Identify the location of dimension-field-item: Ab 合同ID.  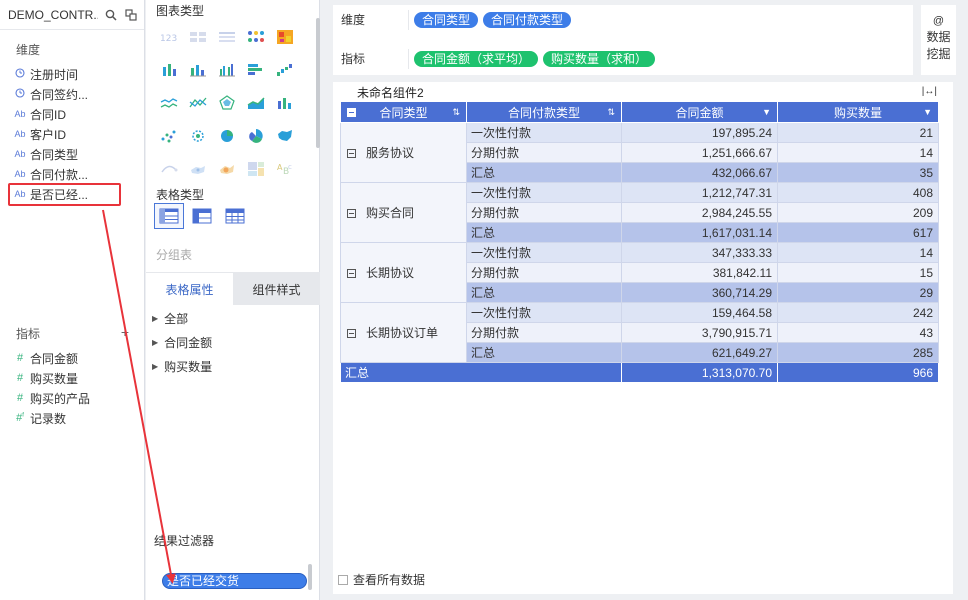
(72, 114).